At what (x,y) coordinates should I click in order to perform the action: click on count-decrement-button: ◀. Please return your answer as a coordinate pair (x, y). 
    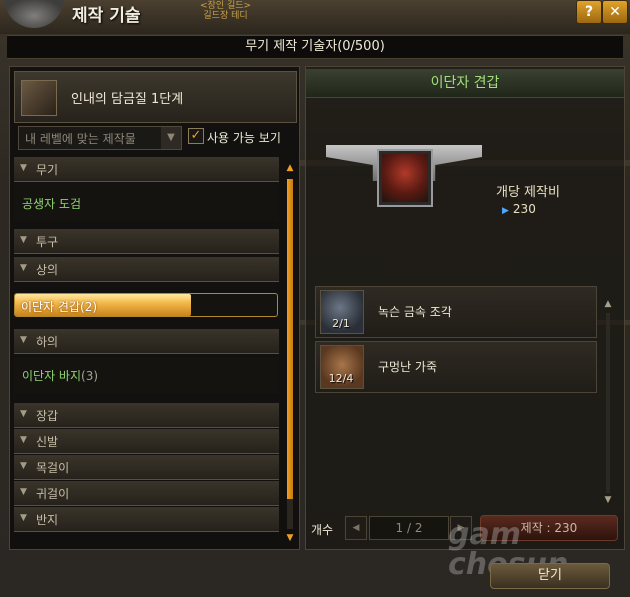
    Looking at the image, I should click on (356, 528).